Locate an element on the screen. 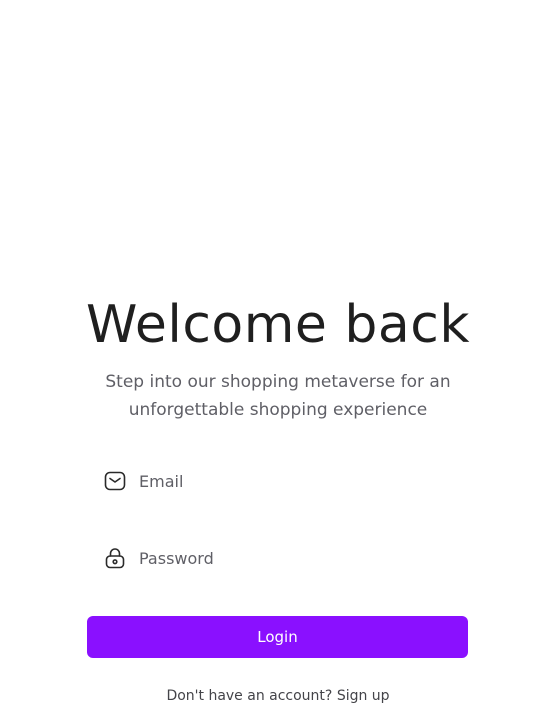 The width and height of the screenshot is (556, 722). email-field-row is located at coordinates (283, 481).